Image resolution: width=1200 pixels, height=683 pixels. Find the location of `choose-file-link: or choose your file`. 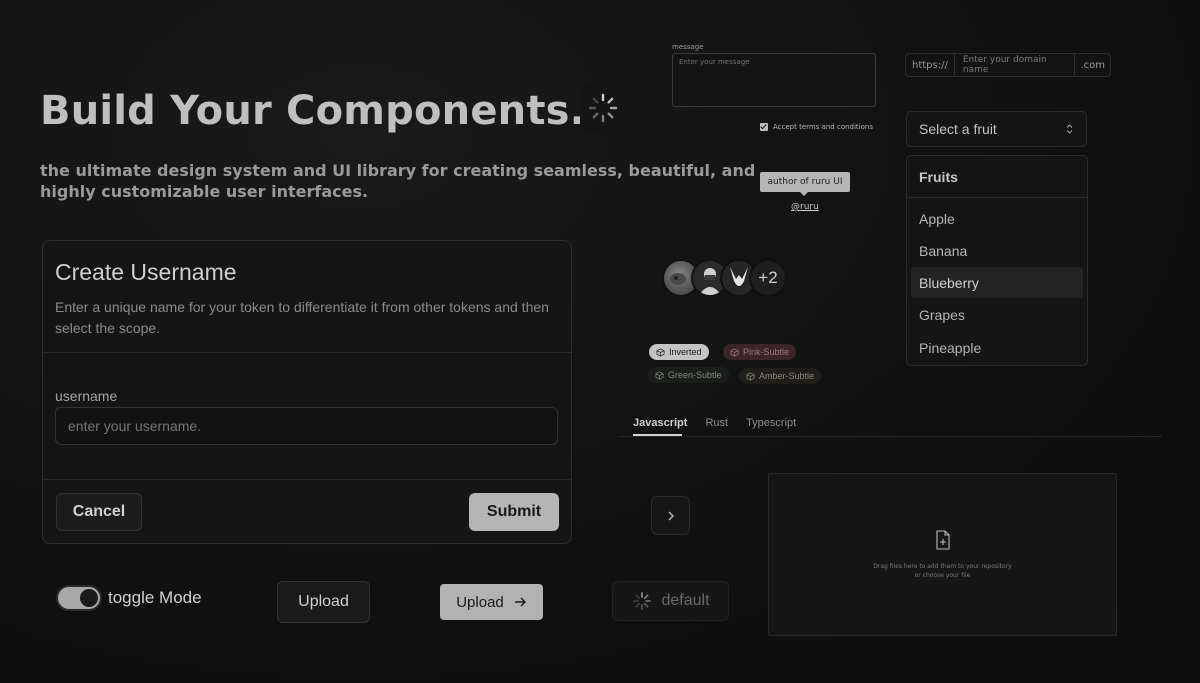

choose-file-link: or choose your file is located at coordinates (942, 575).